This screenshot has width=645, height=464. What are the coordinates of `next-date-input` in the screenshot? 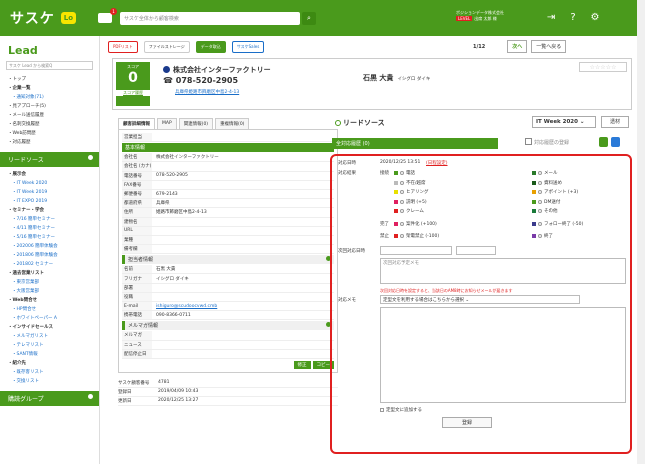 It's located at (416, 250).